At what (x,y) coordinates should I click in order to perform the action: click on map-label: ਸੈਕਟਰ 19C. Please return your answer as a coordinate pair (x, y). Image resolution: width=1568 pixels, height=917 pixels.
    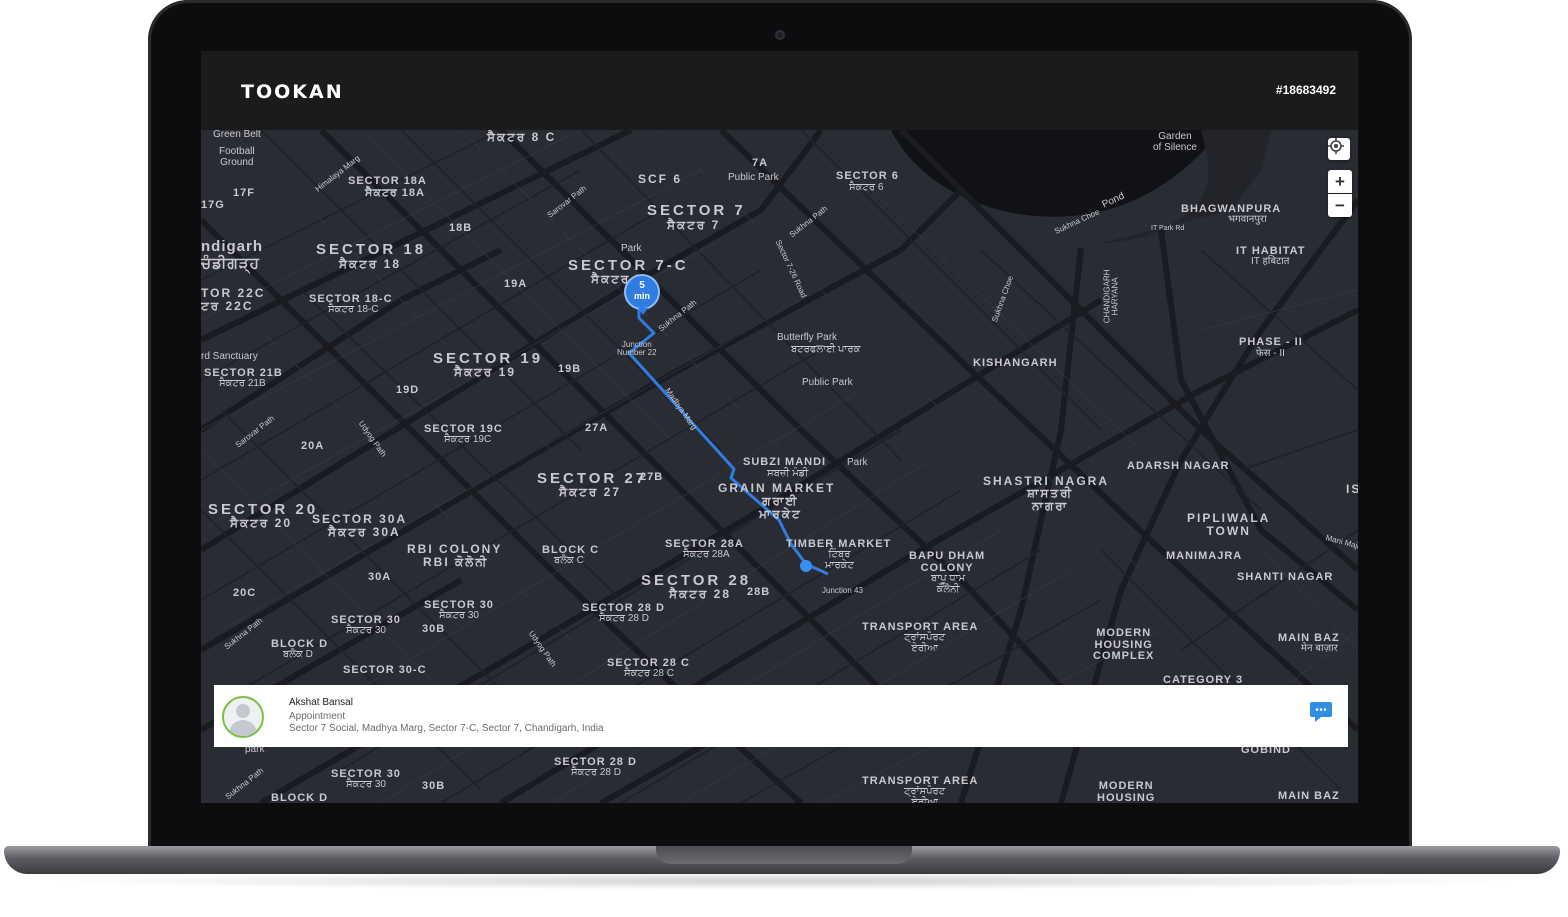
    Looking at the image, I should click on (468, 439).